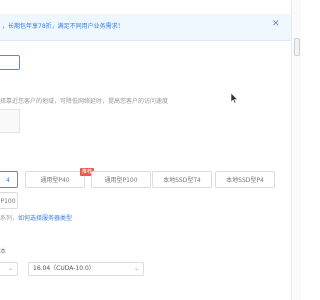 The width and height of the screenshot is (320, 300). I want to click on server-type-tip: 系列，如何选择服务器类型, so click(36, 217).